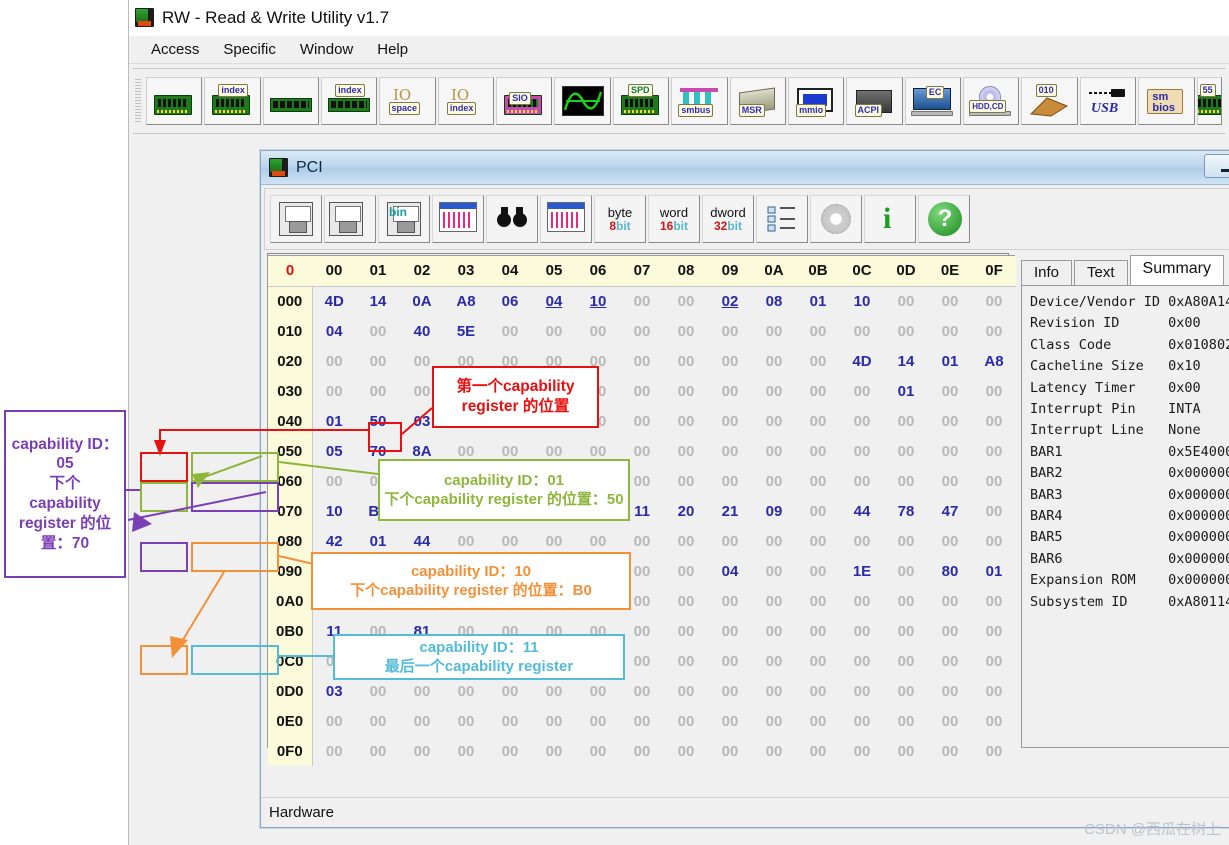 The height and width of the screenshot is (845, 1229). I want to click on hex-cell-0A0-0D: 00, so click(906, 601).